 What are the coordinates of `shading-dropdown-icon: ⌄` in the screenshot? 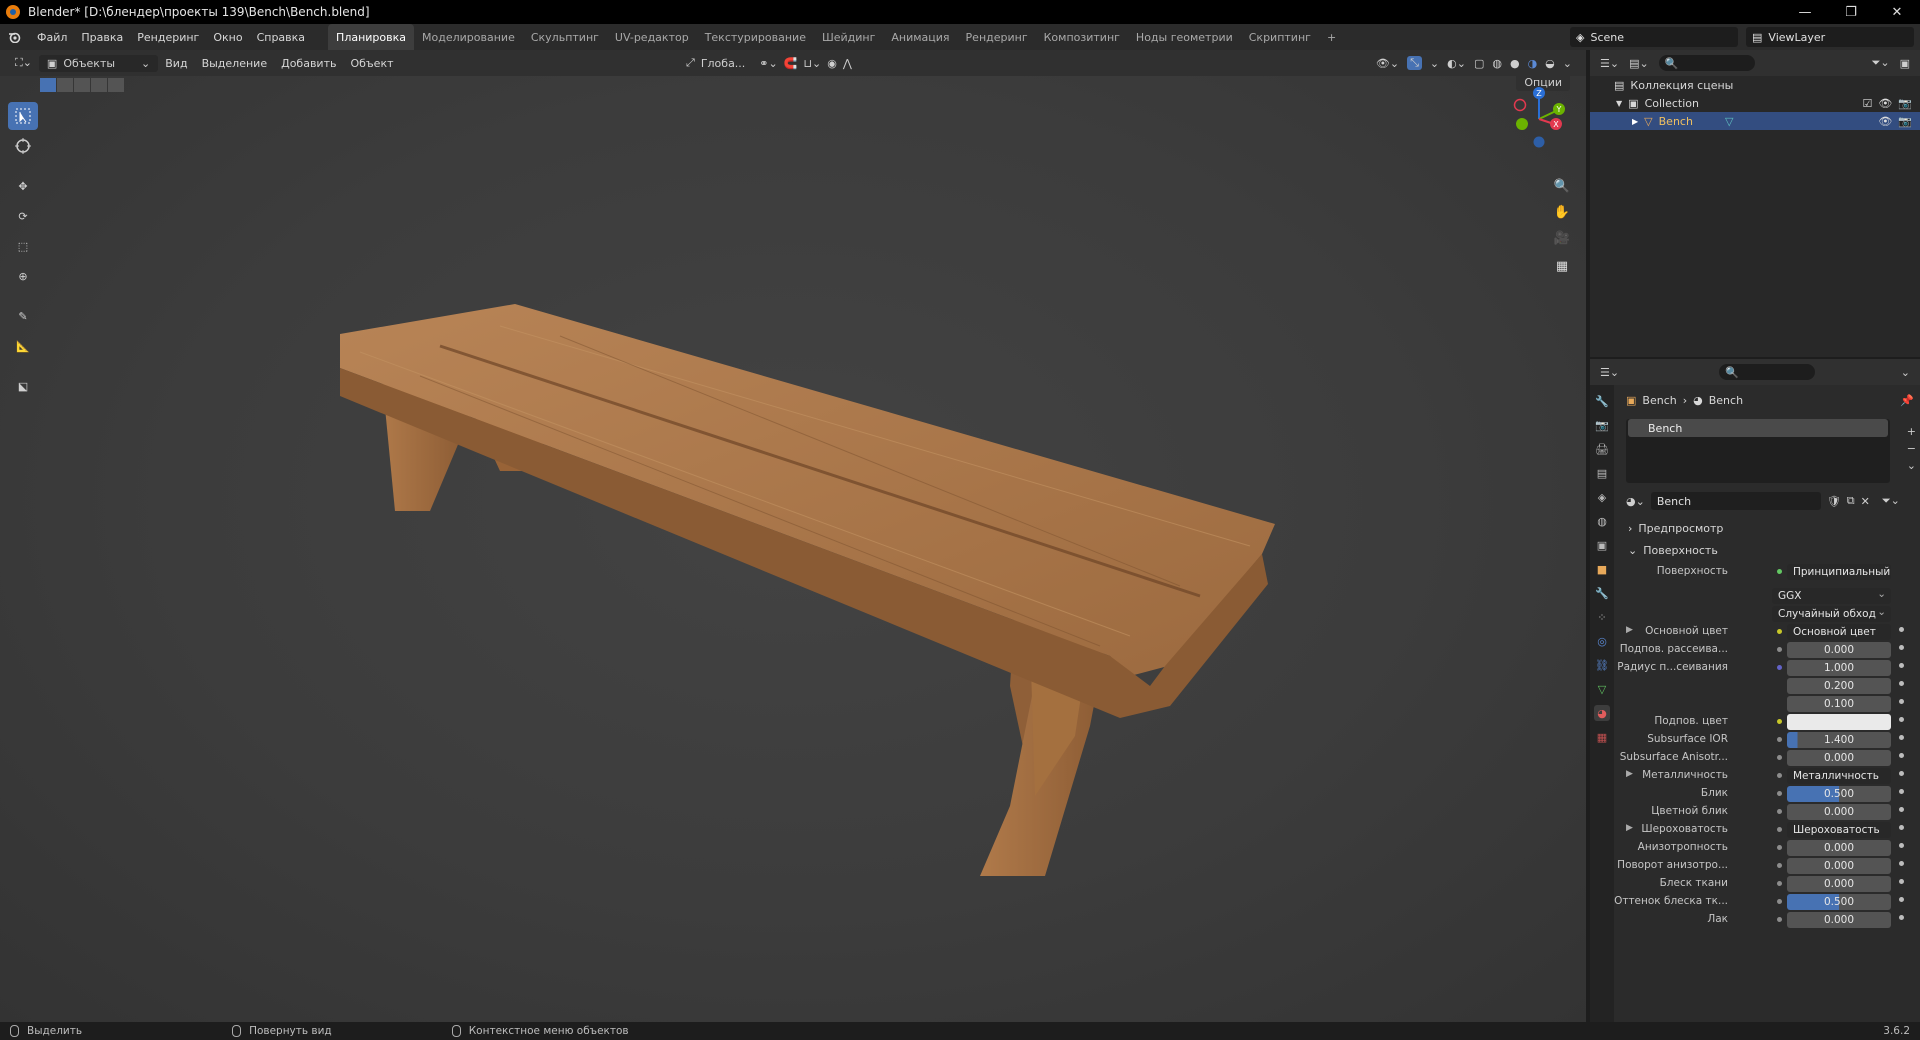 It's located at (1567, 63).